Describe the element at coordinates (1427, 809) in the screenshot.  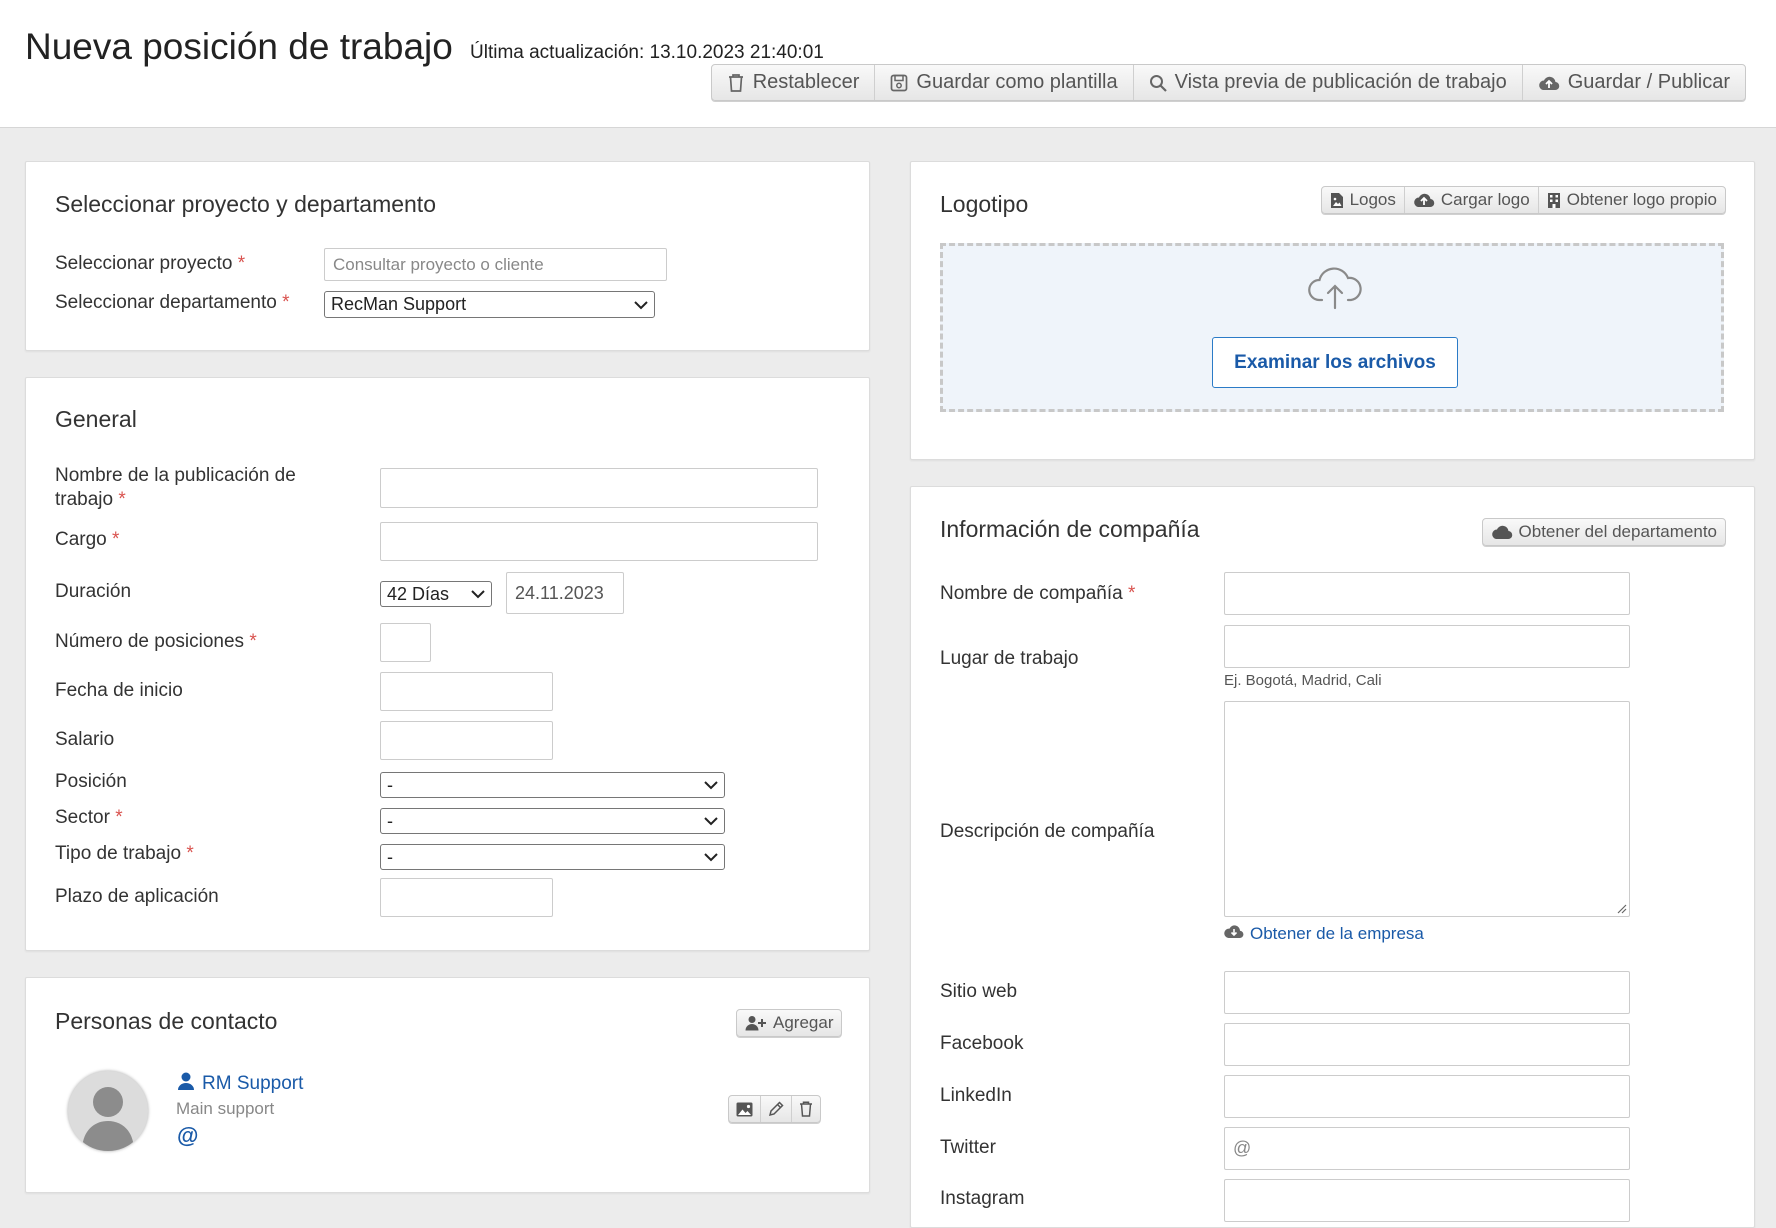
I see `company-description-textarea` at that location.